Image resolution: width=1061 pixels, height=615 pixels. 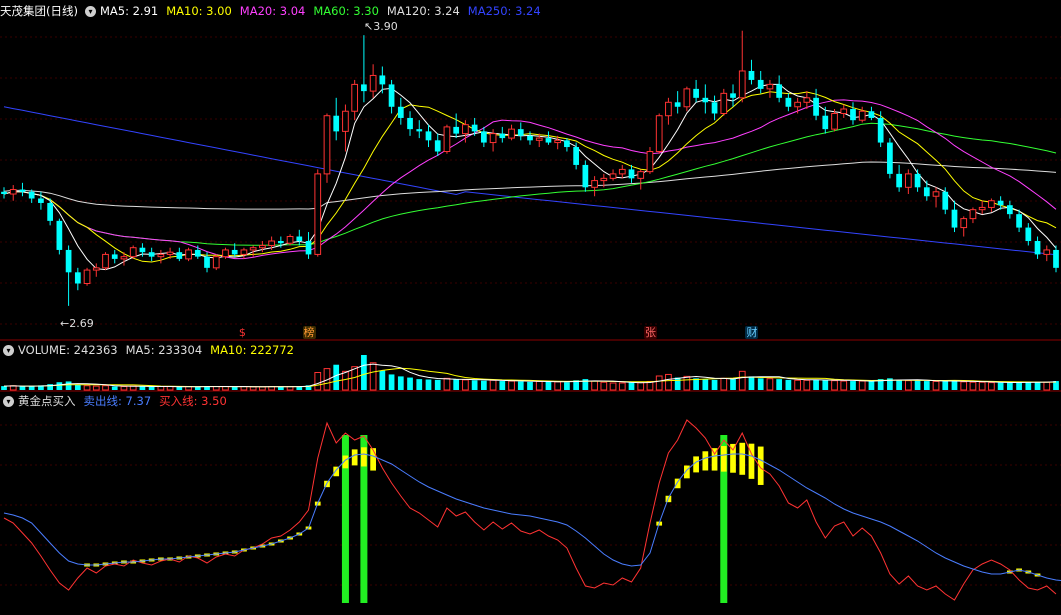 I want to click on low-price-value: 2.69, so click(x=81, y=323).